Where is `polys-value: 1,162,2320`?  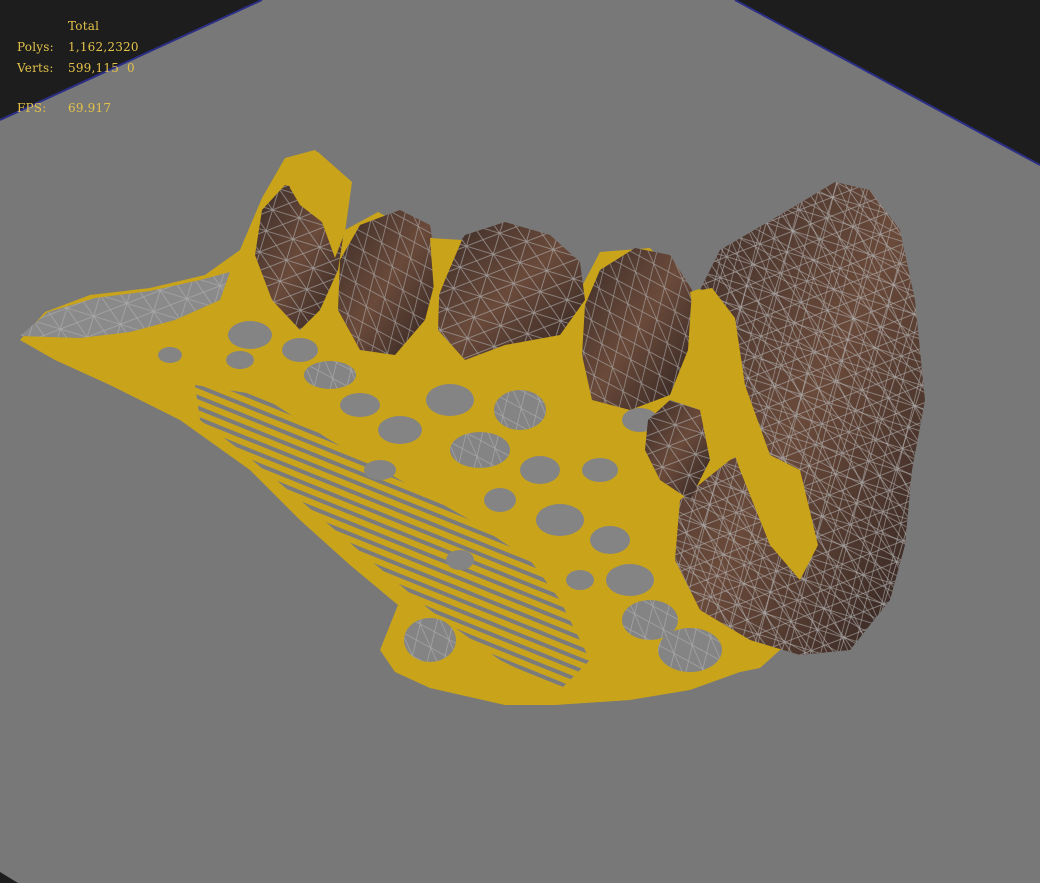 polys-value: 1,162,2320 is located at coordinates (103, 47).